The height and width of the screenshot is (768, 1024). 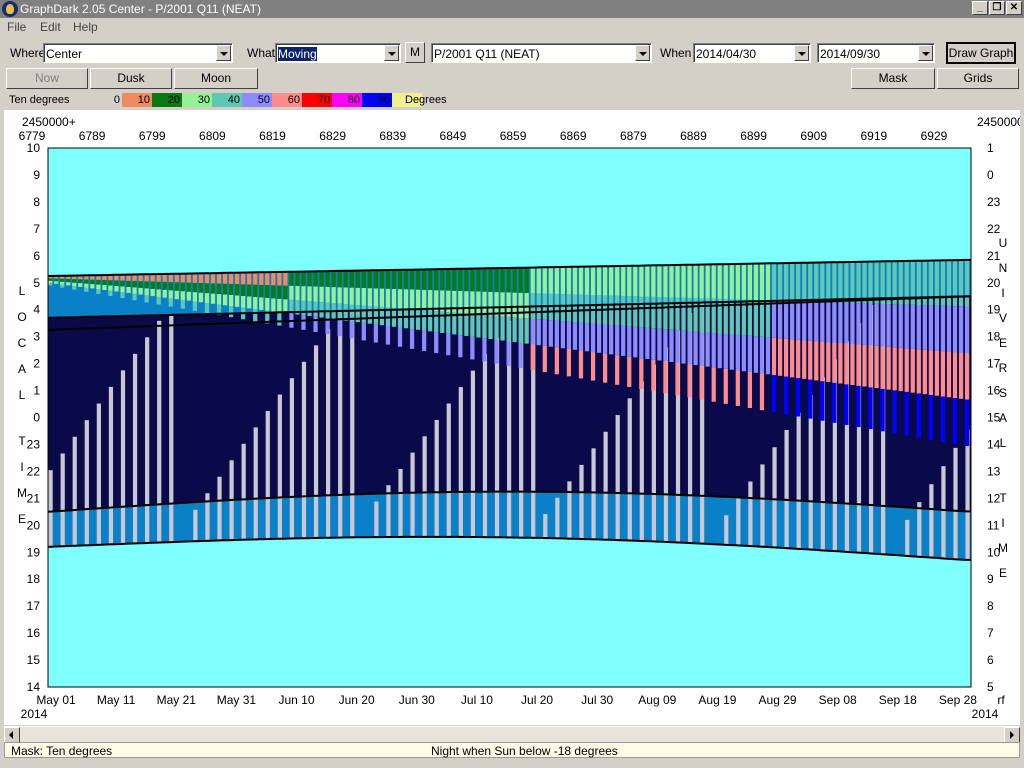 What do you see at coordinates (541, 53) in the screenshot?
I see `object-select: P/2001 Q11 (NEAT)` at bounding box center [541, 53].